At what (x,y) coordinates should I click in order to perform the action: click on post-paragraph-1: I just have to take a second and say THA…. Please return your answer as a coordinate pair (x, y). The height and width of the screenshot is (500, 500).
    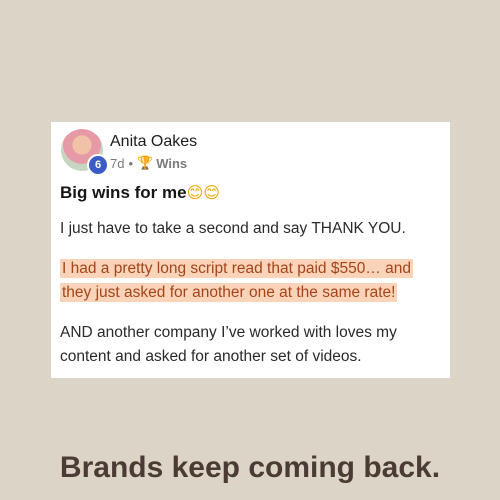
    Looking at the image, I should click on (233, 228).